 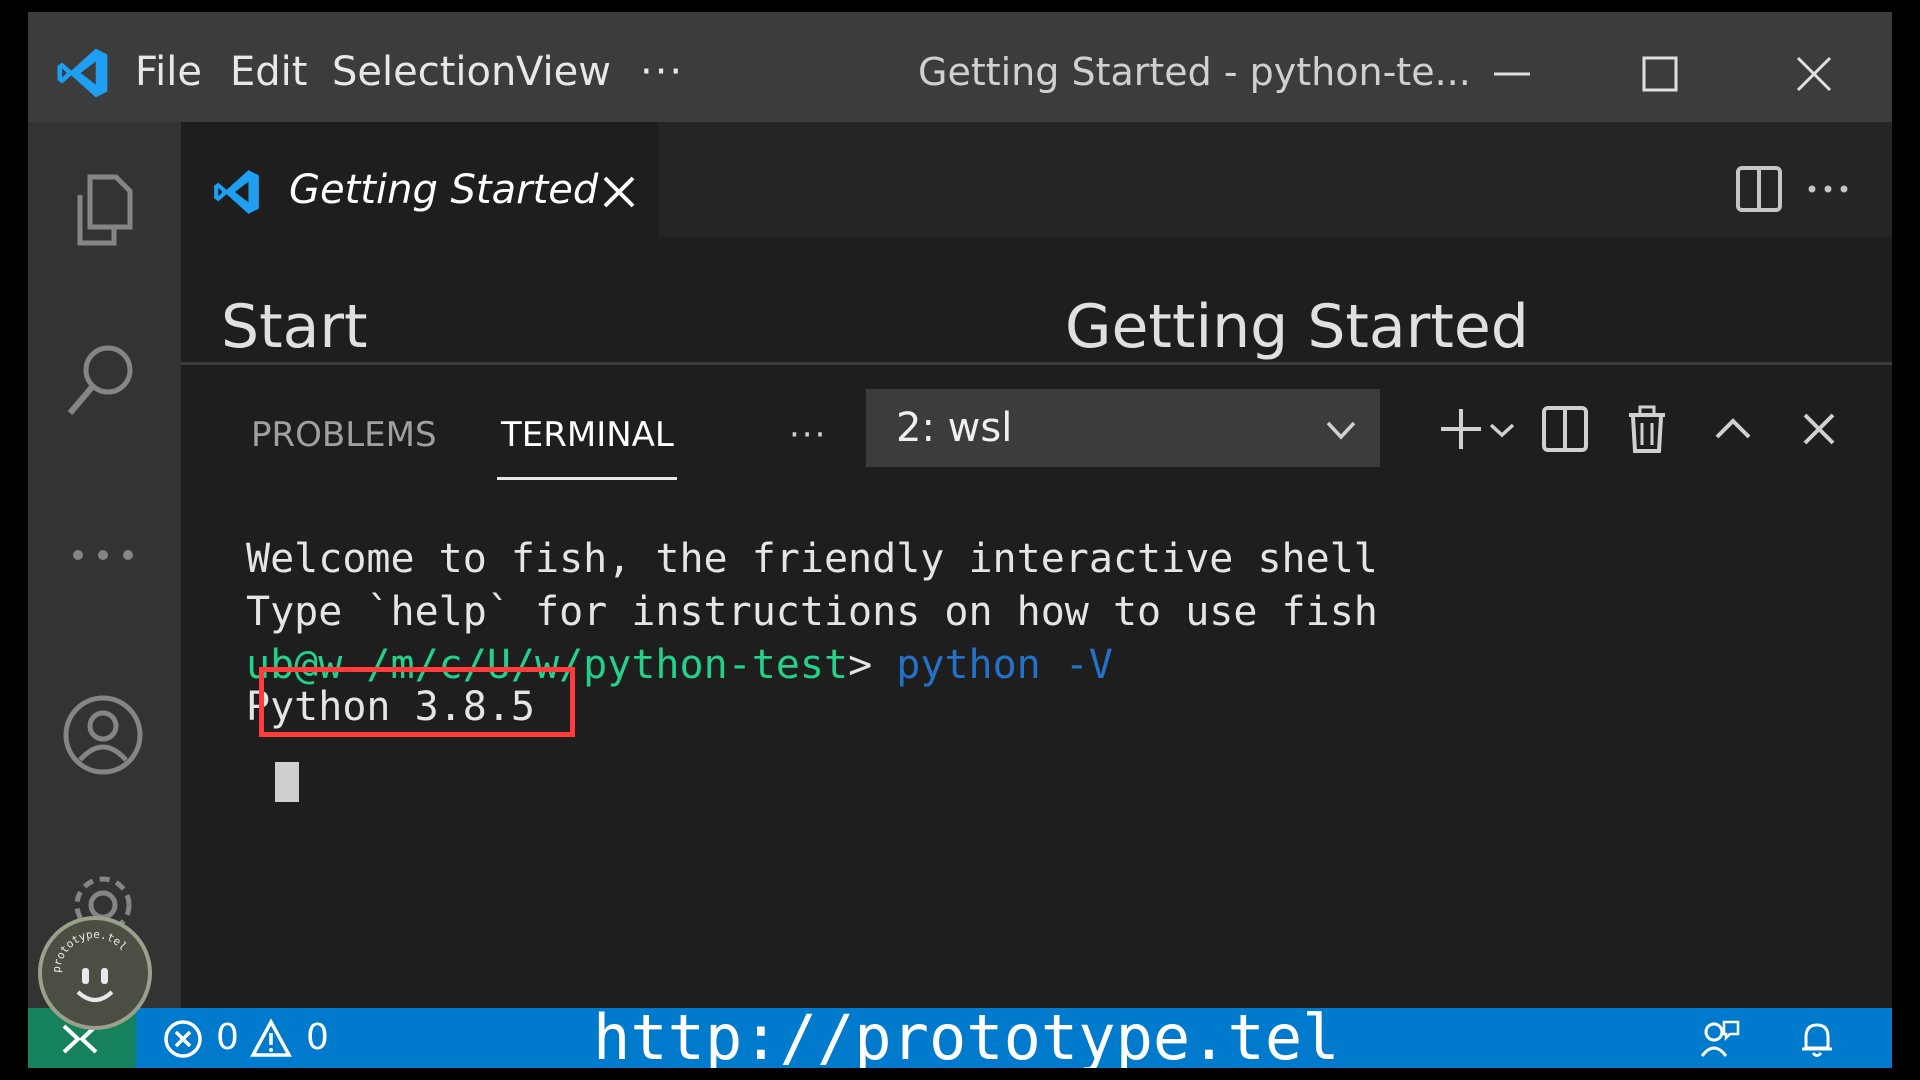 What do you see at coordinates (424, 72) in the screenshot?
I see `menu-selection: Selection` at bounding box center [424, 72].